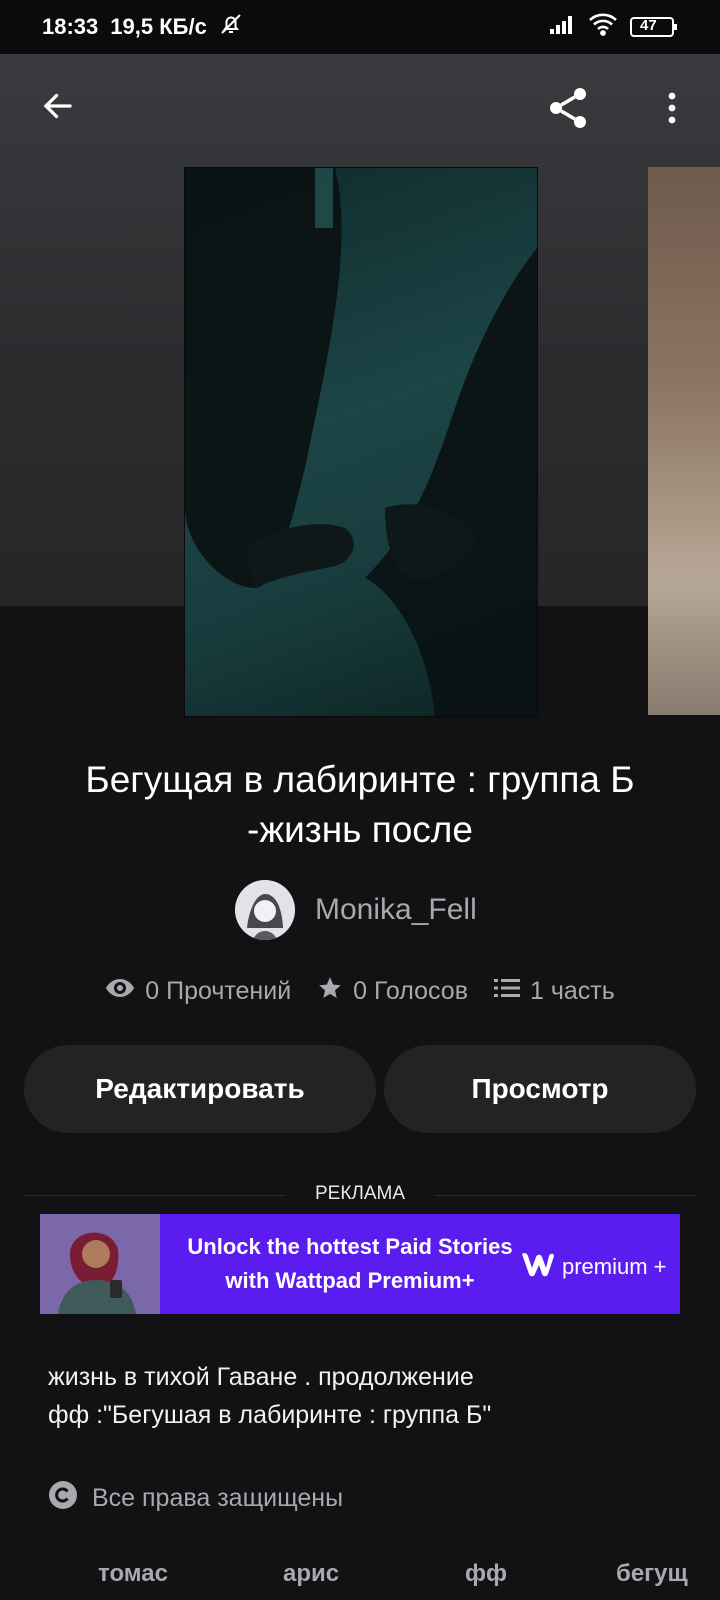  I want to click on parts-stat: 1 часть, so click(554, 991).